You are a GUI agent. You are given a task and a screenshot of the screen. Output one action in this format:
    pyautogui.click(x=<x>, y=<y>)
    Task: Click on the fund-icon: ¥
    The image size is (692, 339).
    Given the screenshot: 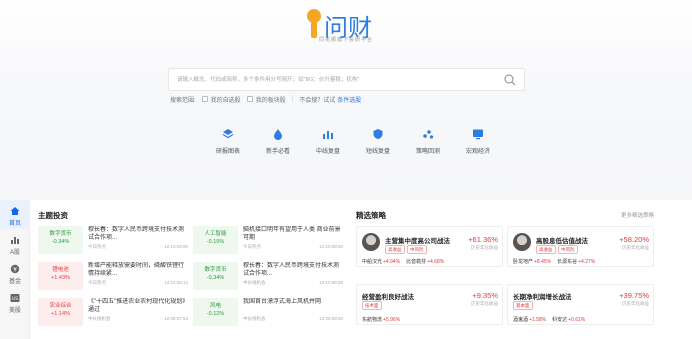 What is the action you would take?
    pyautogui.click(x=15, y=269)
    